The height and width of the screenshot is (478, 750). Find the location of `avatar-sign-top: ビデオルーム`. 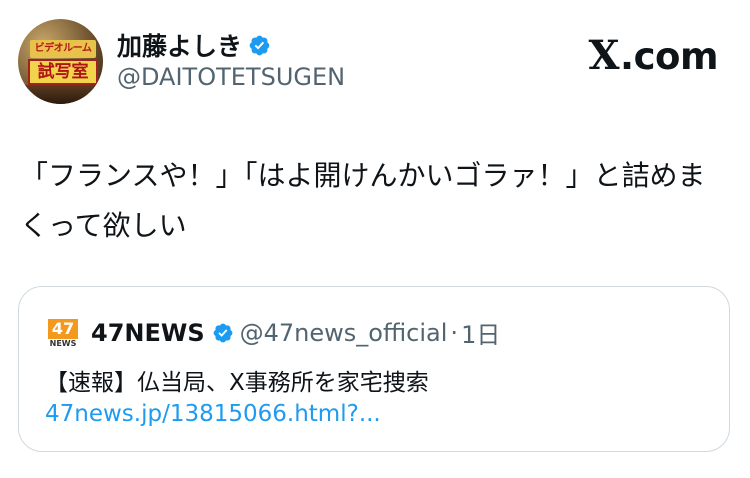

avatar-sign-top: ビデオルーム is located at coordinates (63, 49).